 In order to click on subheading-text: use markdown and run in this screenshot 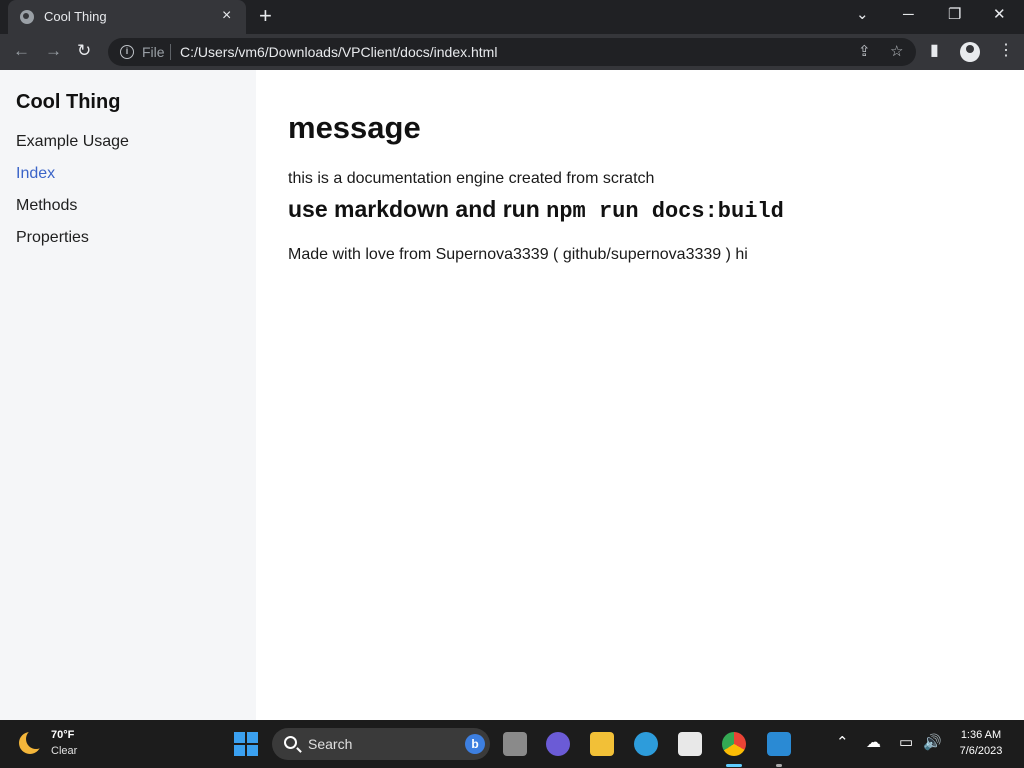, I will do `click(417, 209)`.